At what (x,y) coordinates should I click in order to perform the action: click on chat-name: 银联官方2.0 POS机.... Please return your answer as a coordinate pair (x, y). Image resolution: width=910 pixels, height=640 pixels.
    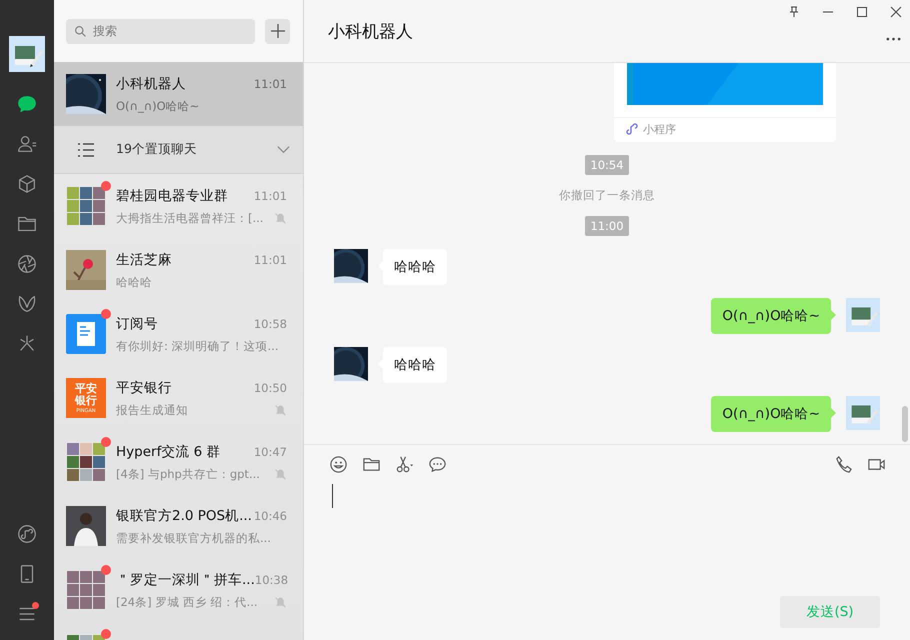
    Looking at the image, I should click on (184, 515).